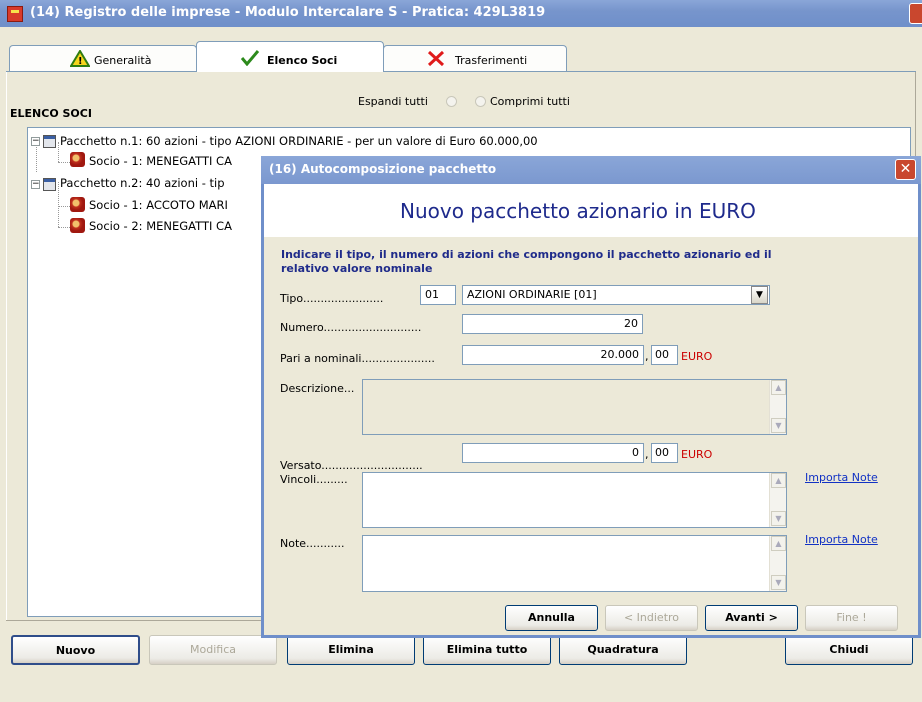 This screenshot has width=922, height=702. What do you see at coordinates (51, 113) in the screenshot?
I see `section-title: ELENCO SOCI` at bounding box center [51, 113].